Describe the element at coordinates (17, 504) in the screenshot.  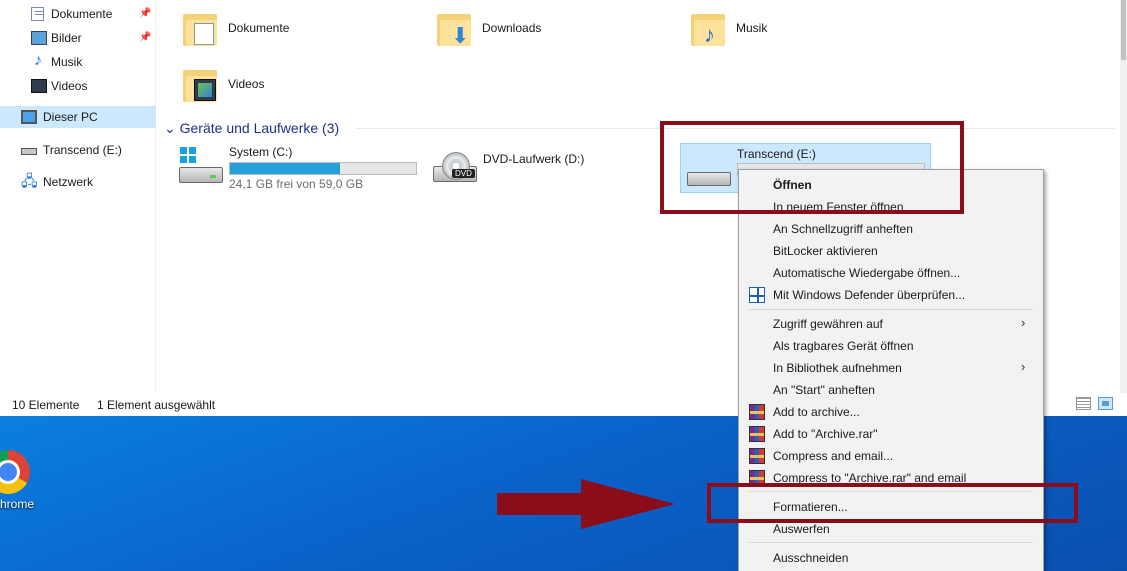
I see `chrome-shortcut-label: hrome` at that location.